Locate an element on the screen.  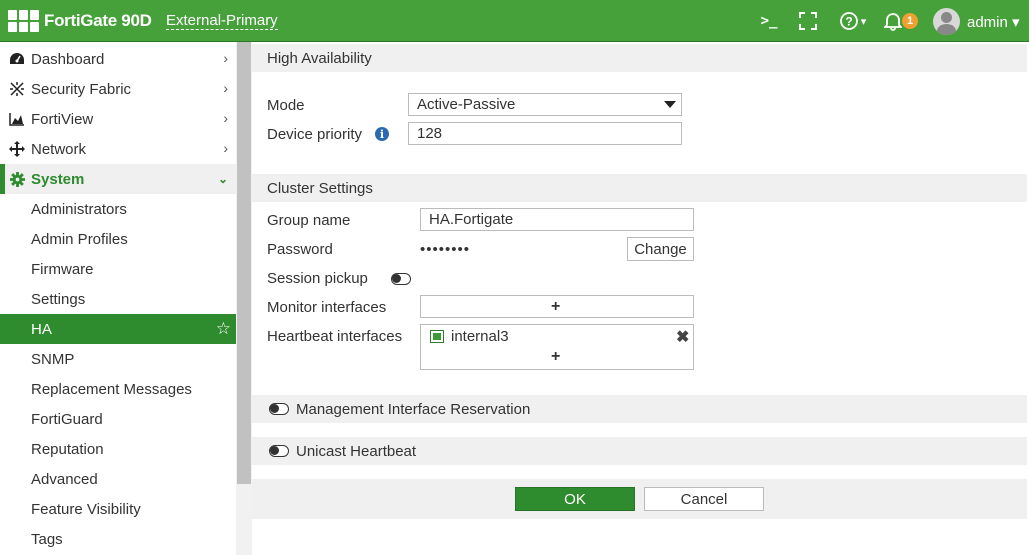
device-priority-input: 128 is located at coordinates (545, 133).